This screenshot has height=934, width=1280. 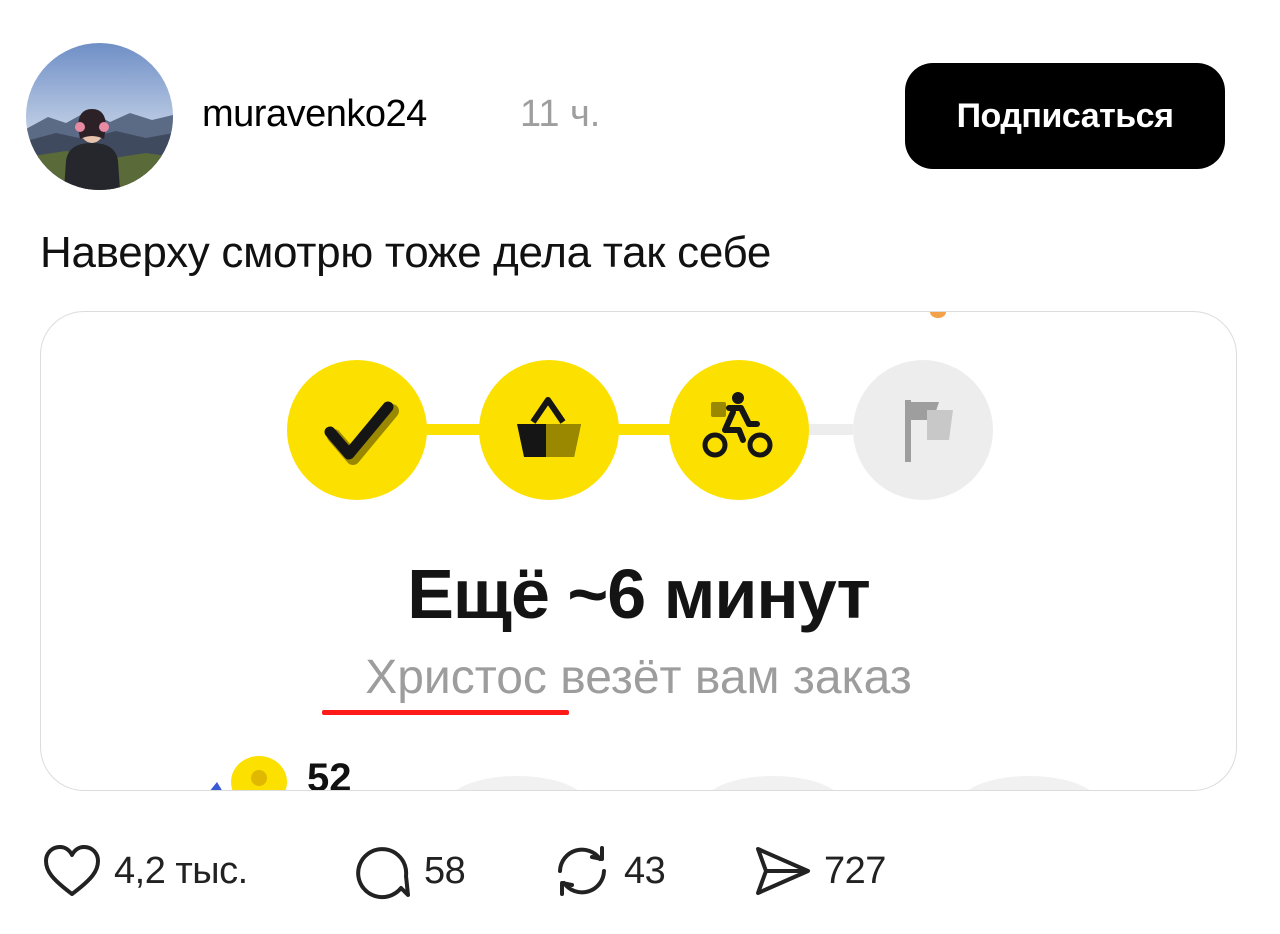 What do you see at coordinates (783, 871) in the screenshot?
I see `send-icon` at bounding box center [783, 871].